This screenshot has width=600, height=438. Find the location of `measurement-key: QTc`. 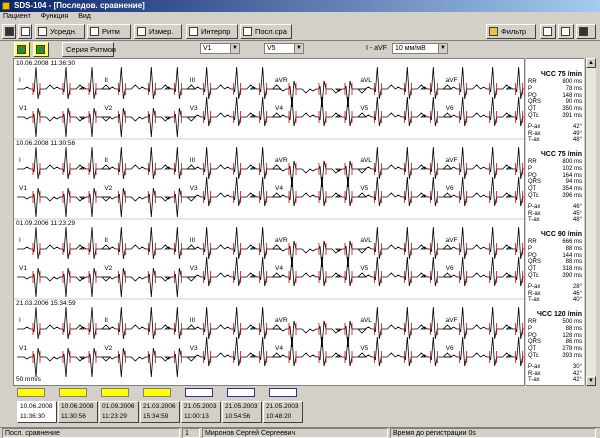

measurement-key: QTc is located at coordinates (533, 275).